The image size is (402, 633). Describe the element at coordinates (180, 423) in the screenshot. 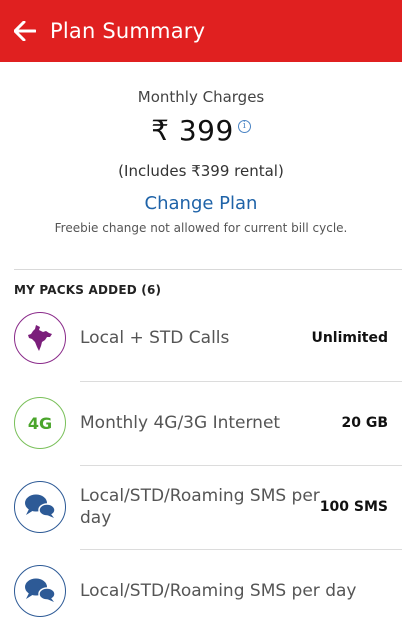

I see `pack-name: Monthly 4G/3G Internet` at that location.